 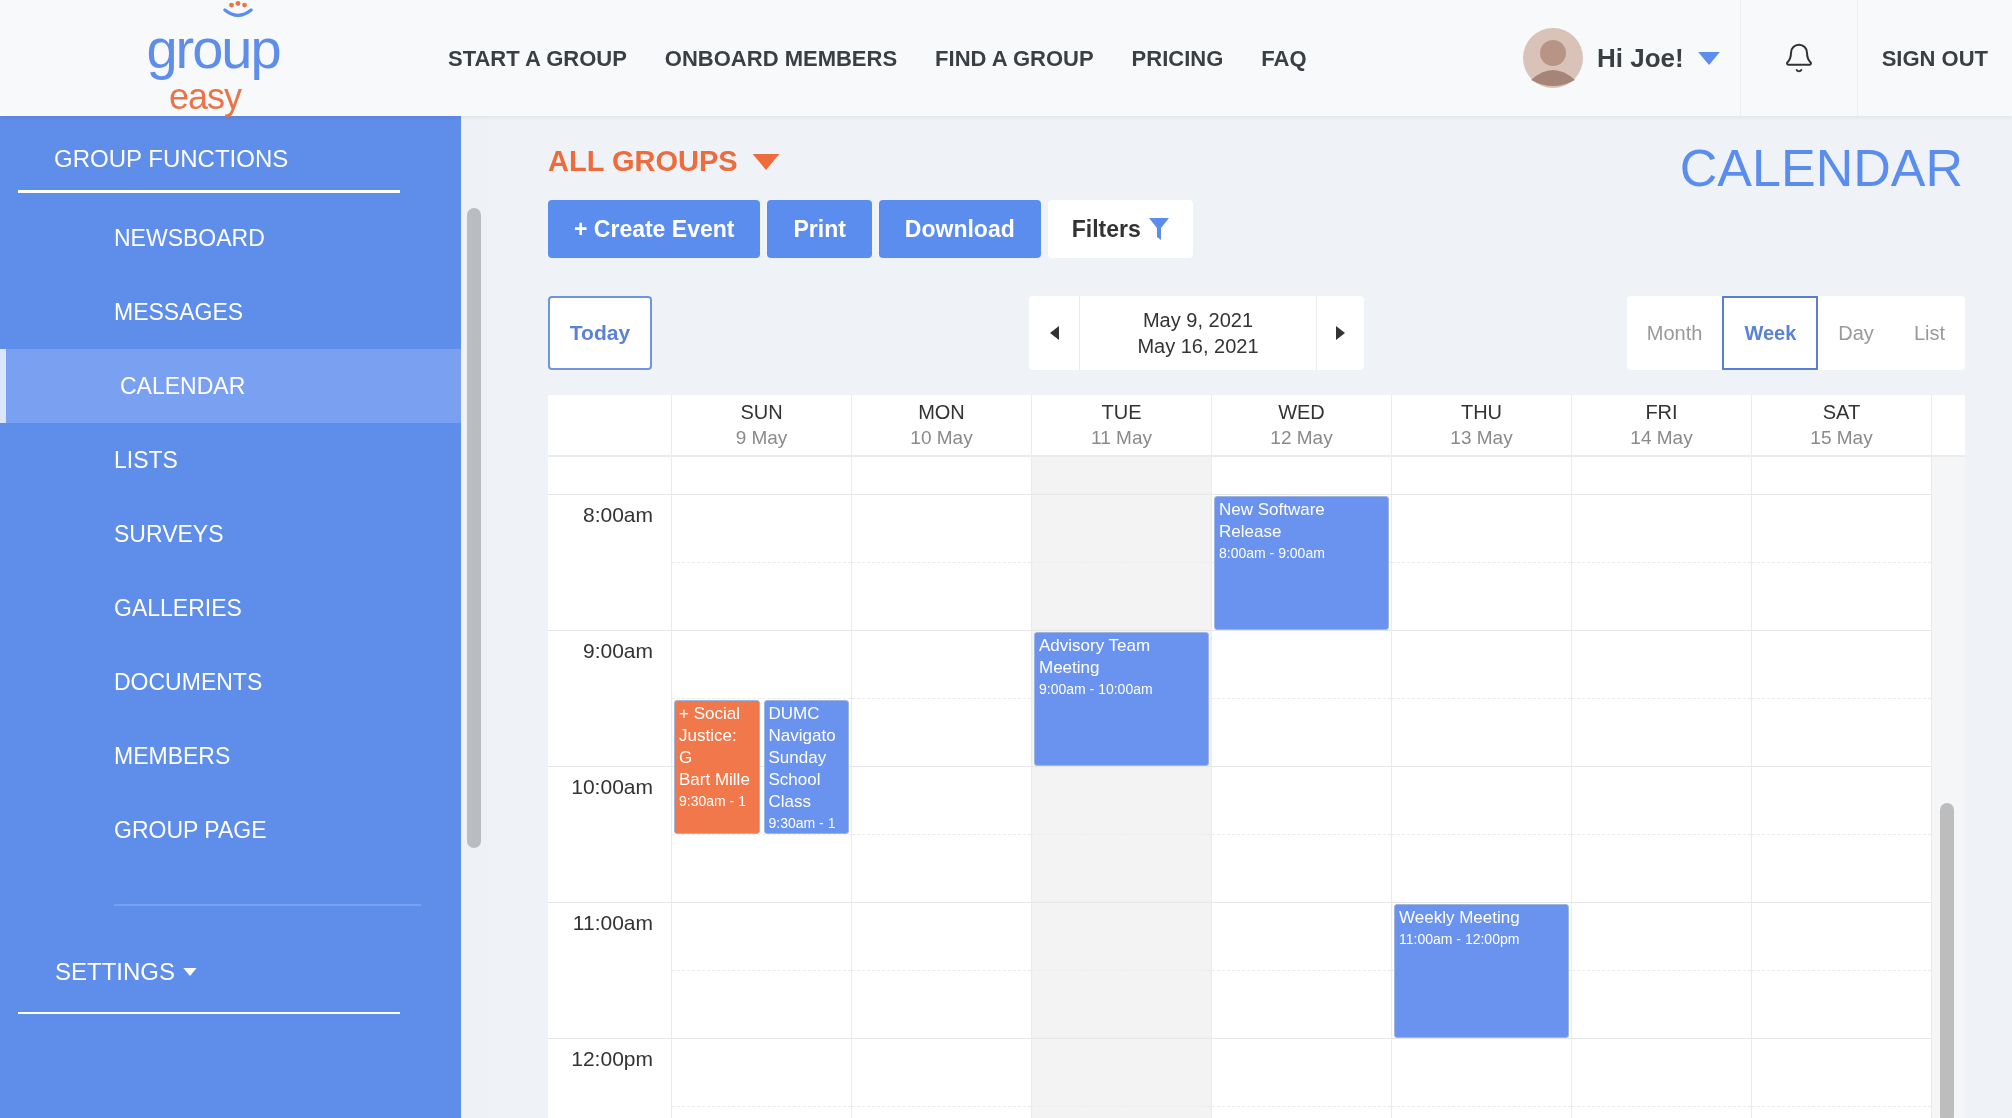 What do you see at coordinates (1821, 168) in the screenshot?
I see `page-title: CALENDAR` at bounding box center [1821, 168].